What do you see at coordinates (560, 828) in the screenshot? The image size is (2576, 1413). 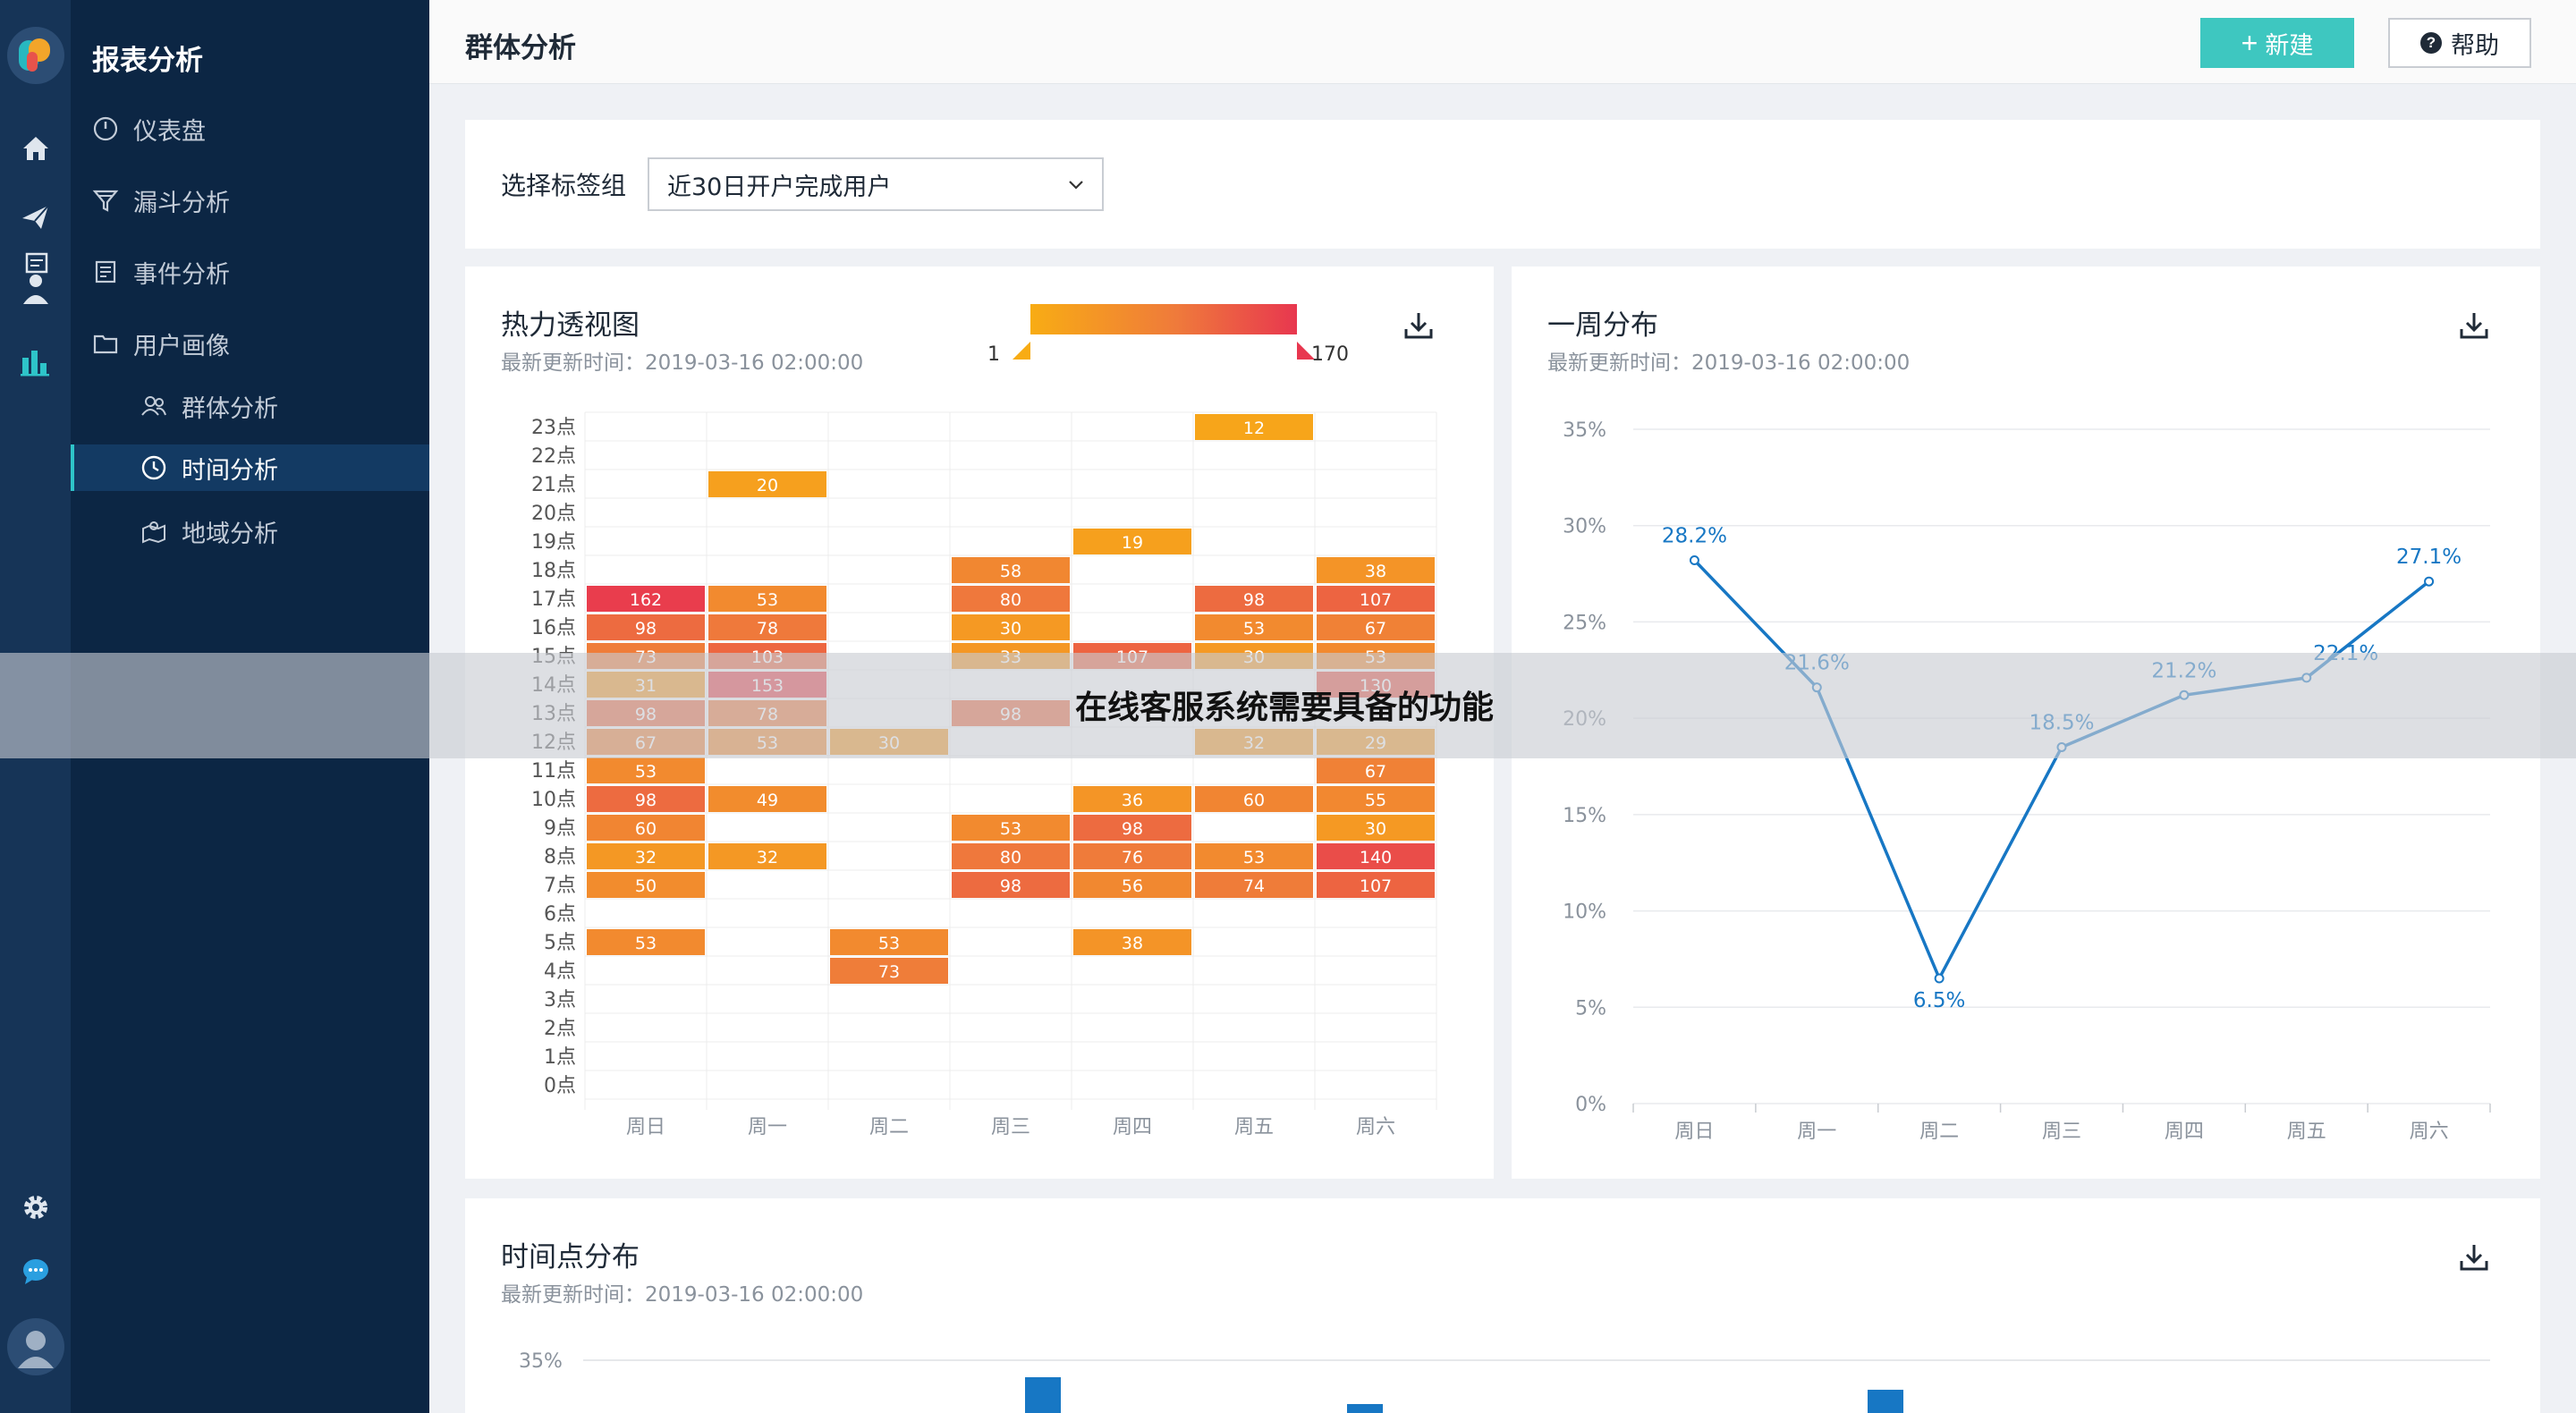 I see `y-tick-label: 9点` at bounding box center [560, 828].